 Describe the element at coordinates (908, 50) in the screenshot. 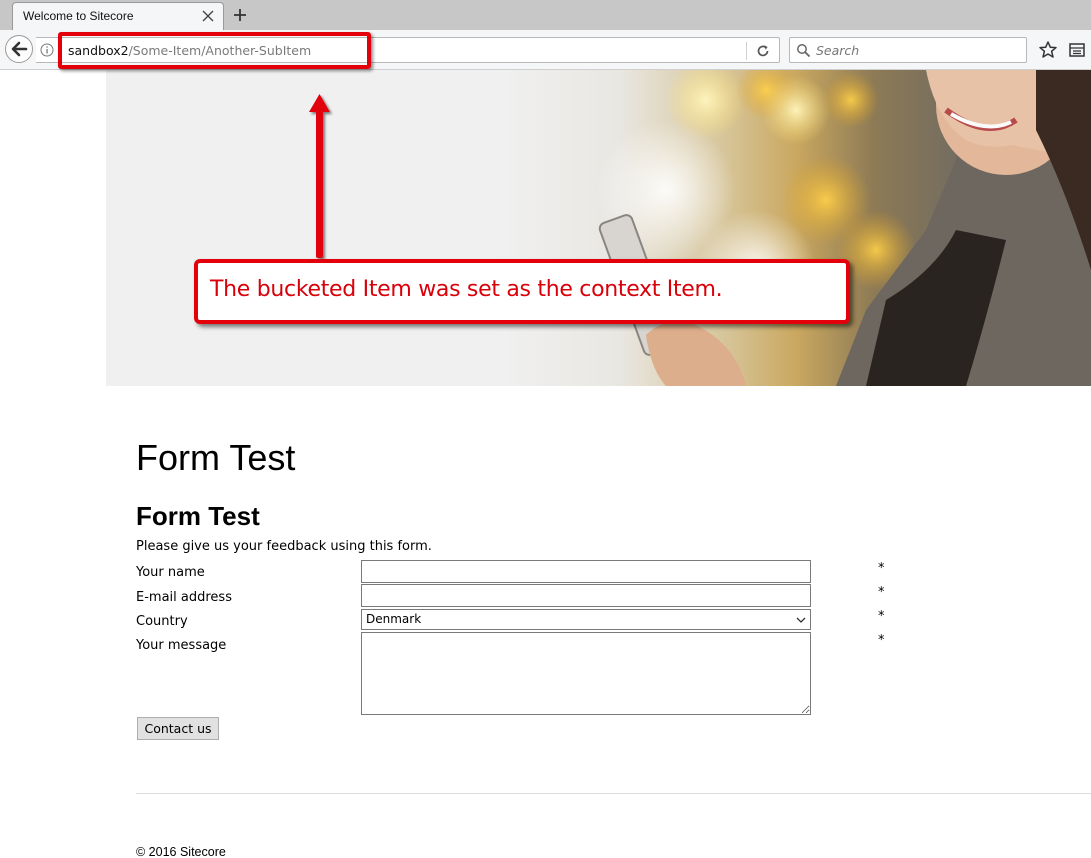

I see `search-bar: Search` at that location.